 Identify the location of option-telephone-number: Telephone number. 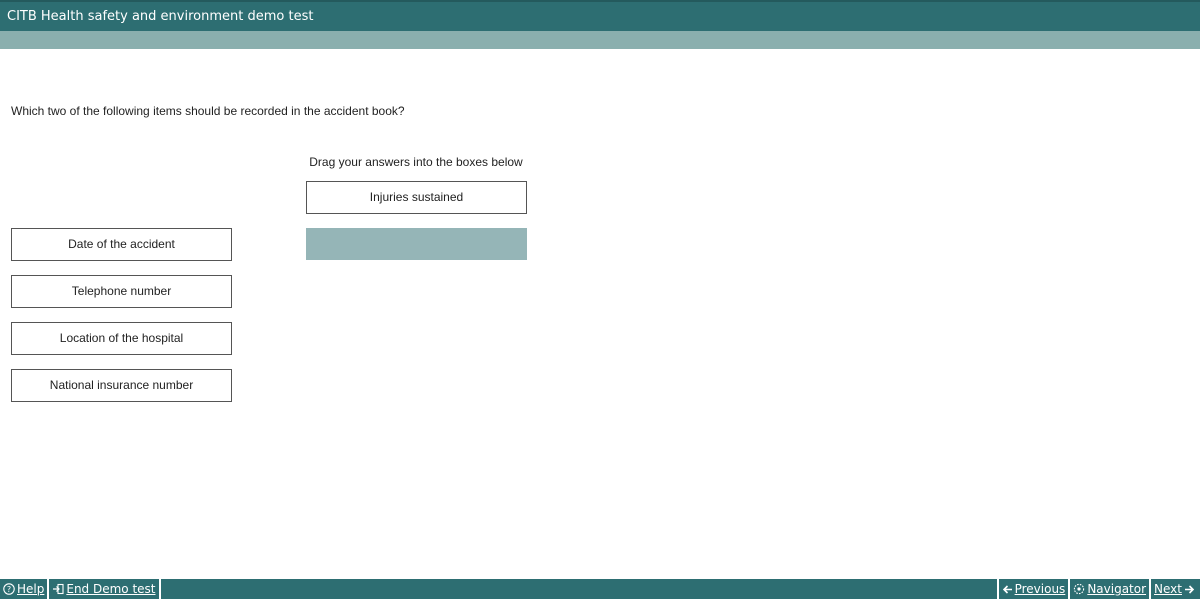
(121, 291).